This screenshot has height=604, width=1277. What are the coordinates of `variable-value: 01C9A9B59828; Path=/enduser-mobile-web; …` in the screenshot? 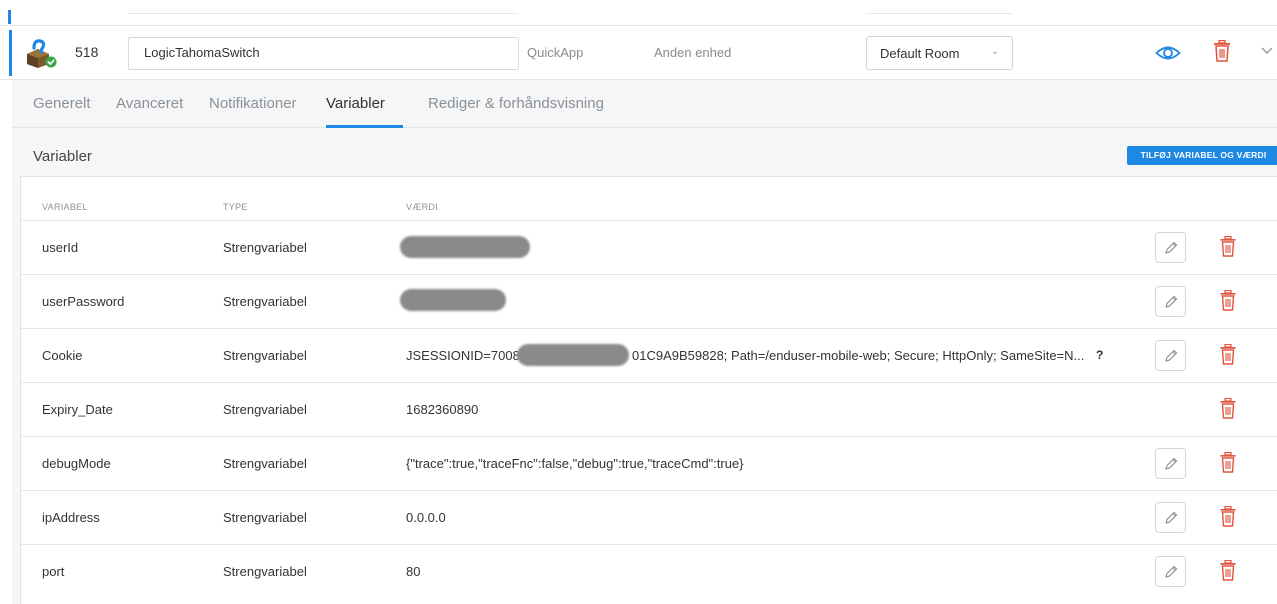 It's located at (858, 355).